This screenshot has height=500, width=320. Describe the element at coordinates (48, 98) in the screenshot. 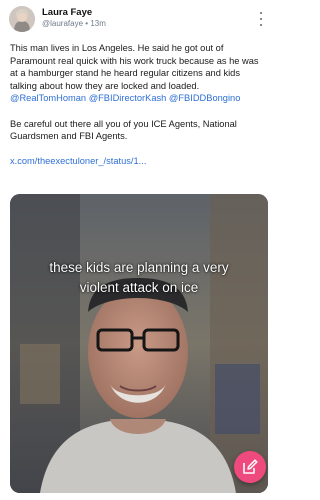

I see `mention-link: @RealTomHoman` at that location.